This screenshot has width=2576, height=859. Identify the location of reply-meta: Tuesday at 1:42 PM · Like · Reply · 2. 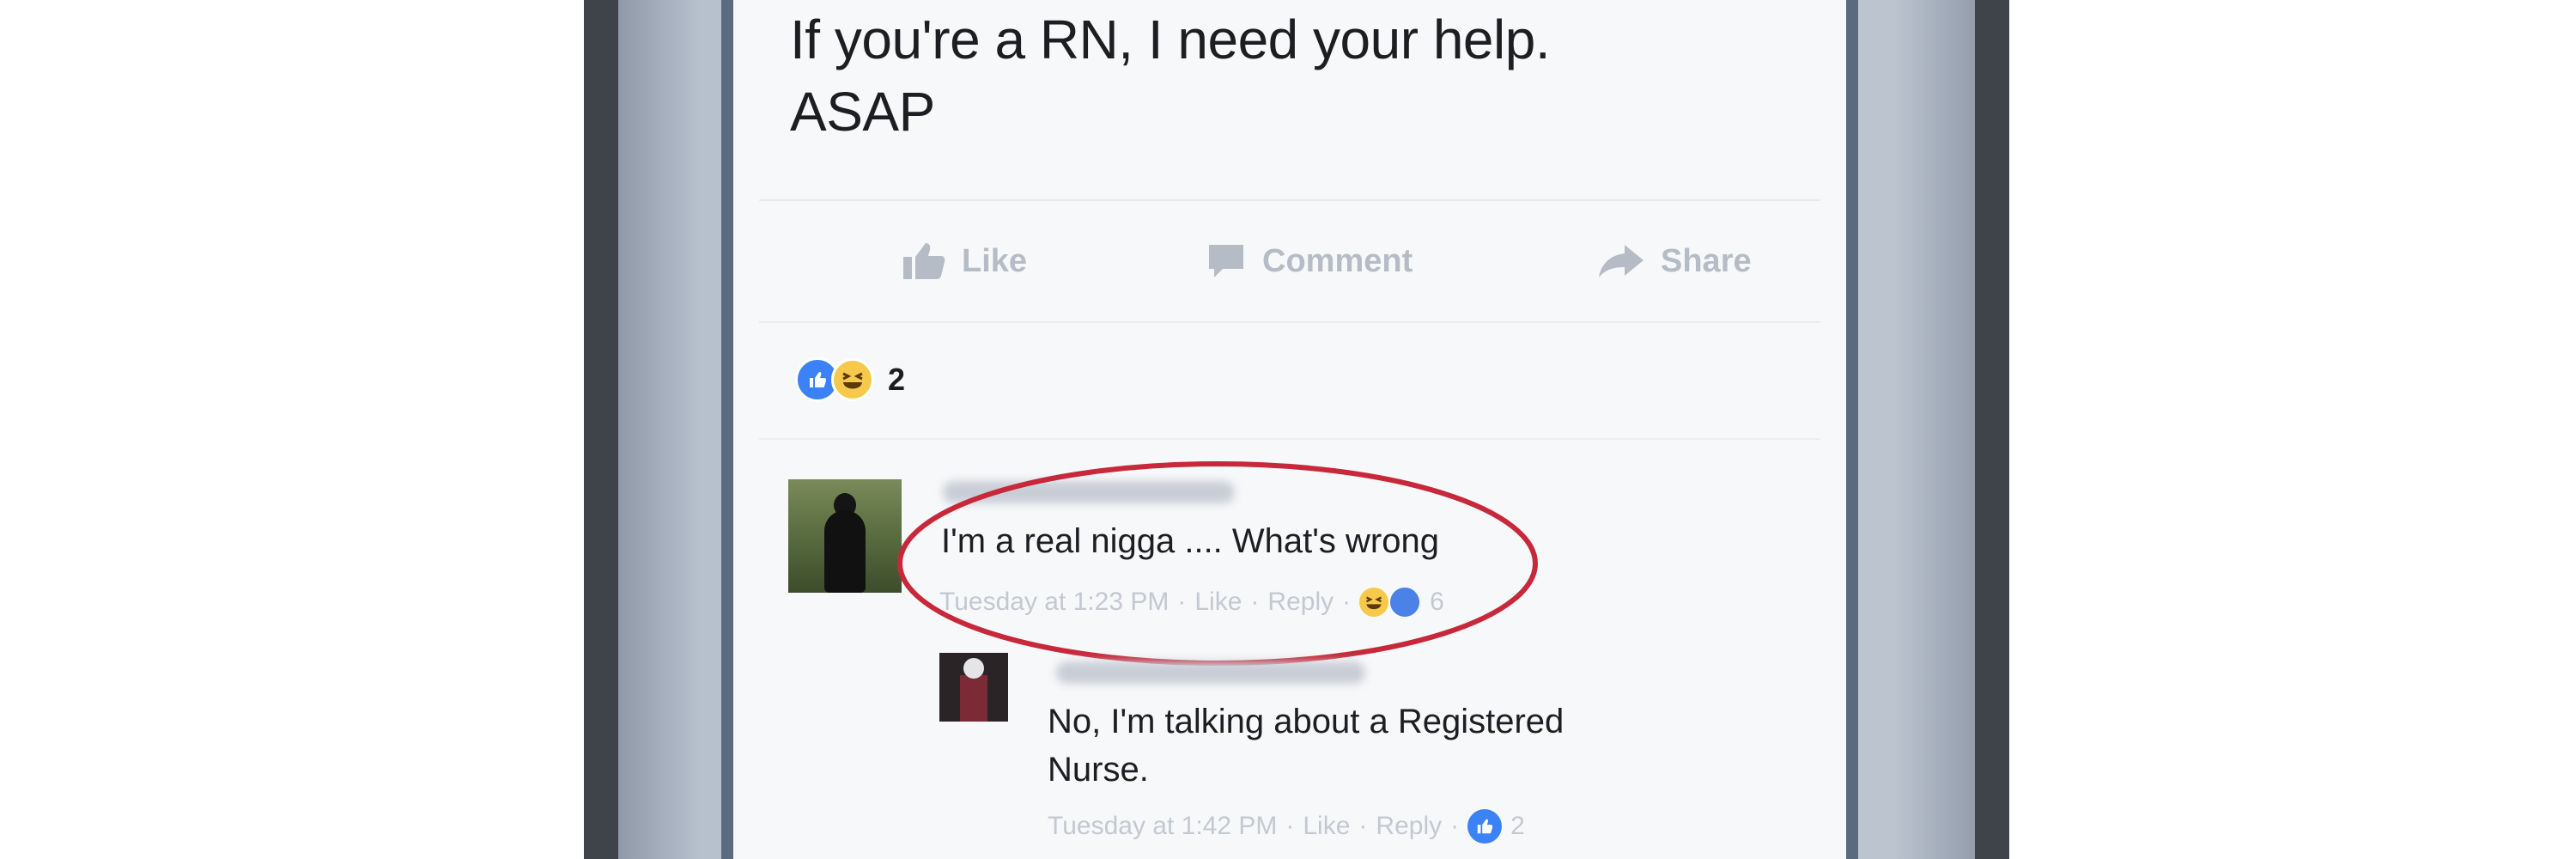
(1287, 827).